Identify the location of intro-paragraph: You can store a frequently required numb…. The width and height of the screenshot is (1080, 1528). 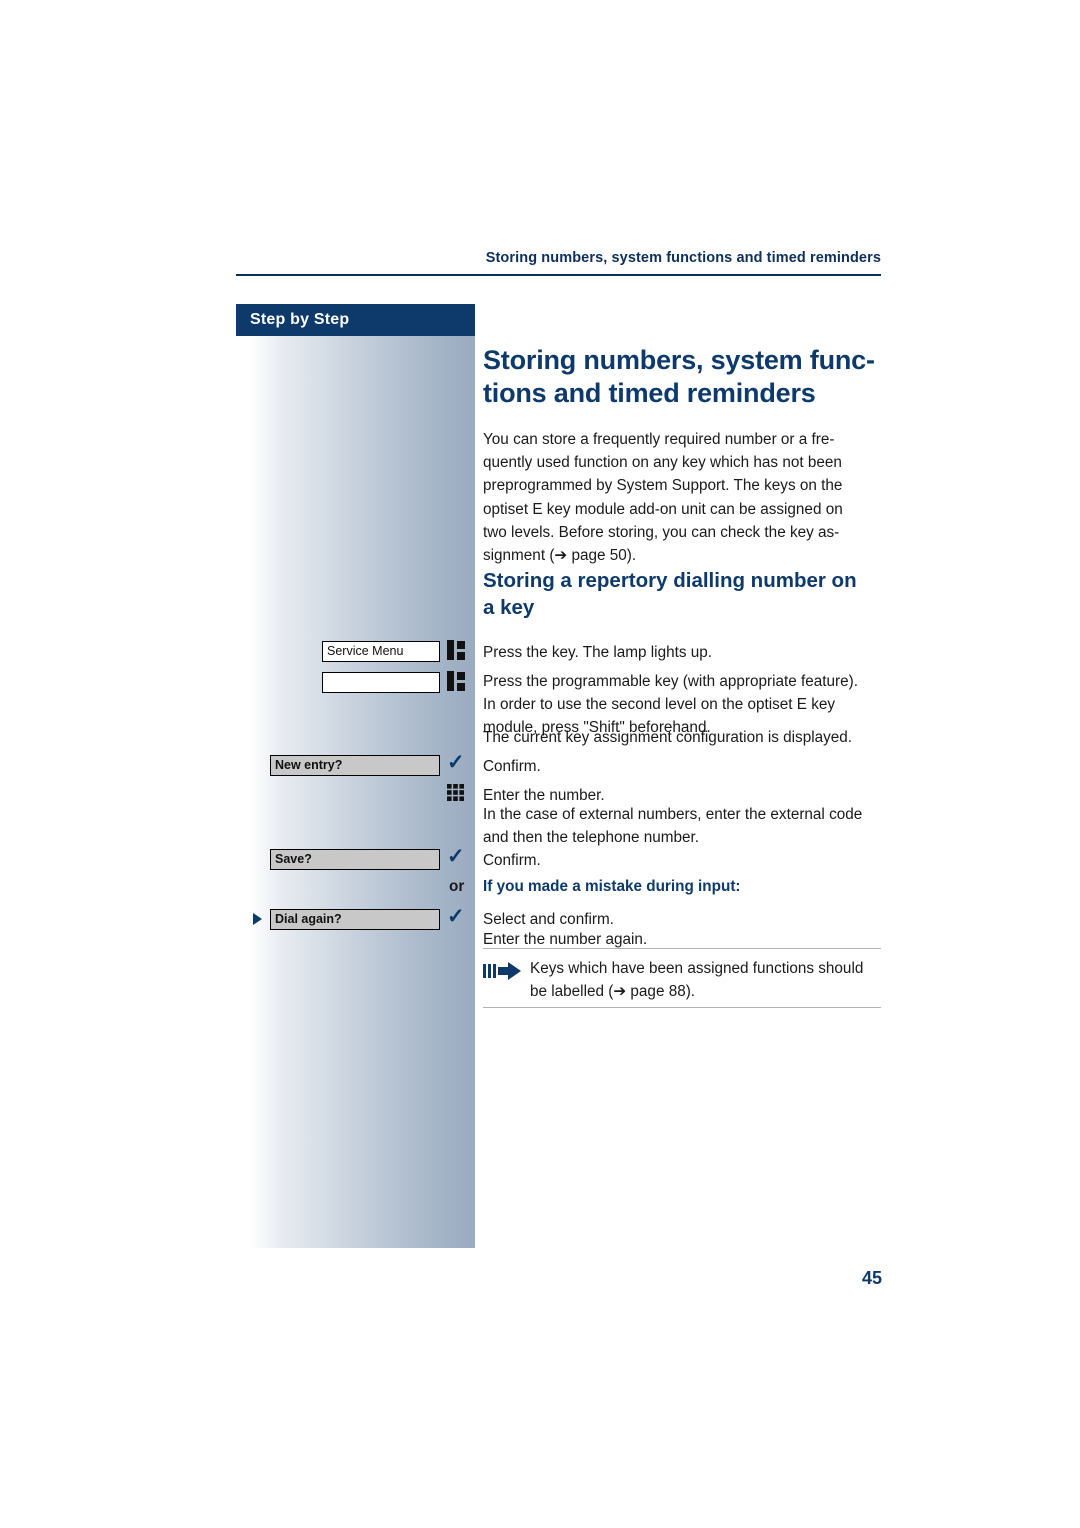
(663, 498).